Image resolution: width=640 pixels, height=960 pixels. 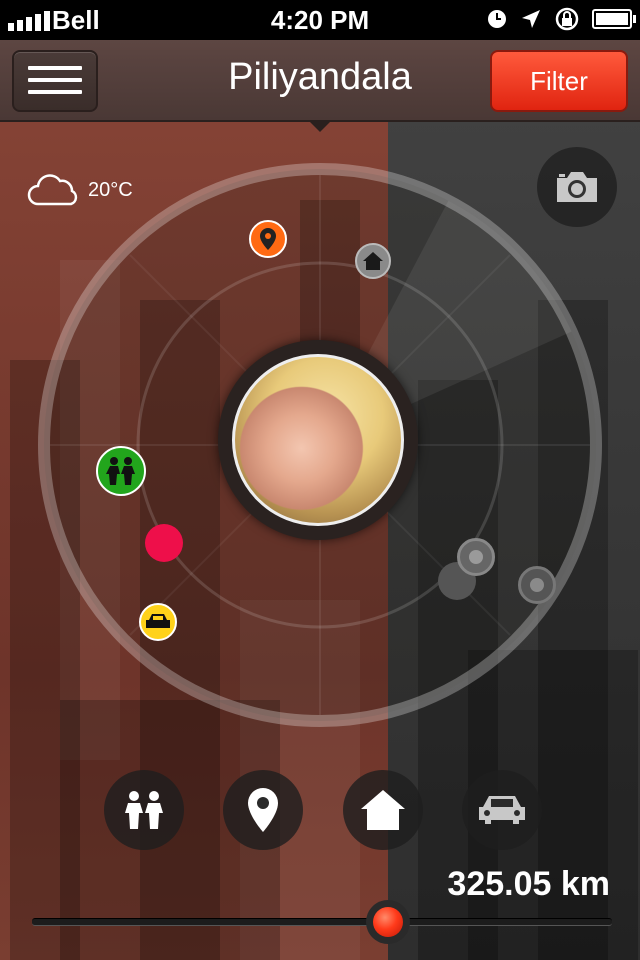 I want to click on map-pin-location, so click(x=268, y=239).